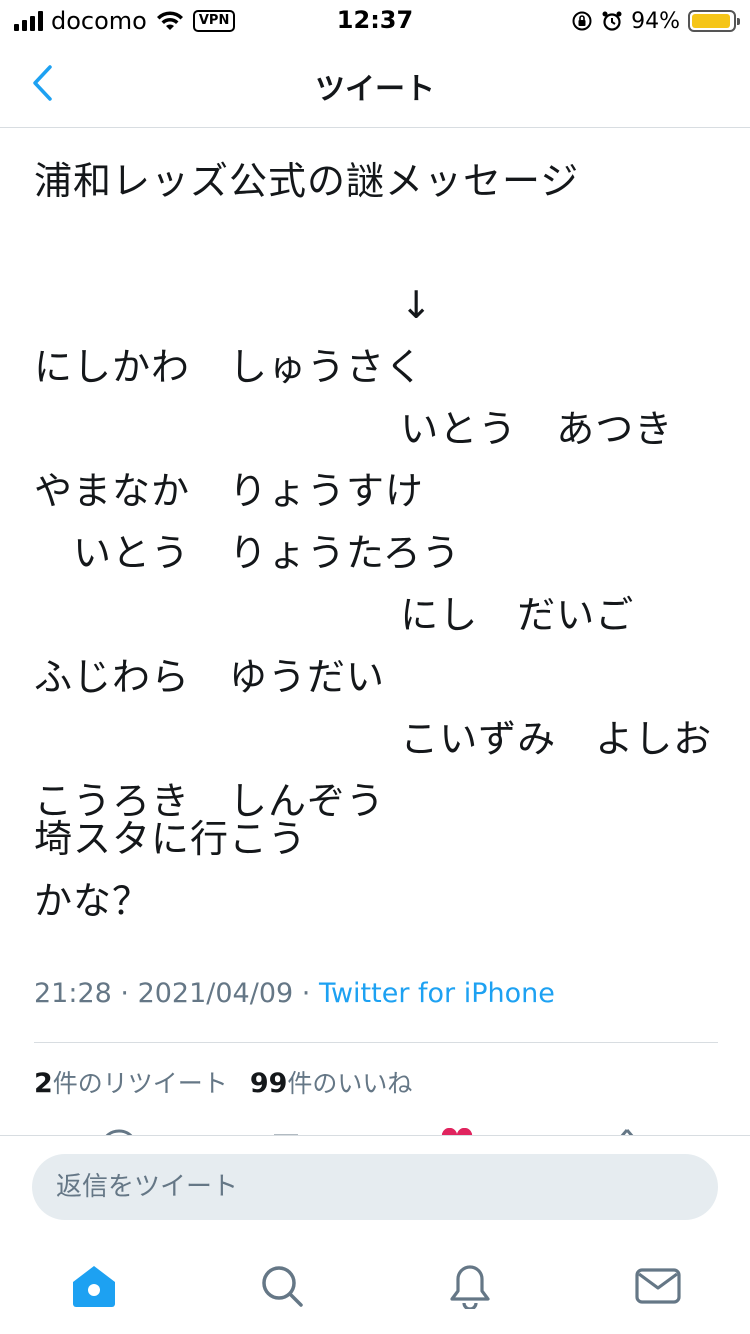 Image resolution: width=750 pixels, height=1334 pixels. Describe the element at coordinates (375, 1187) in the screenshot. I see `reply-input: 返信をツイート` at that location.